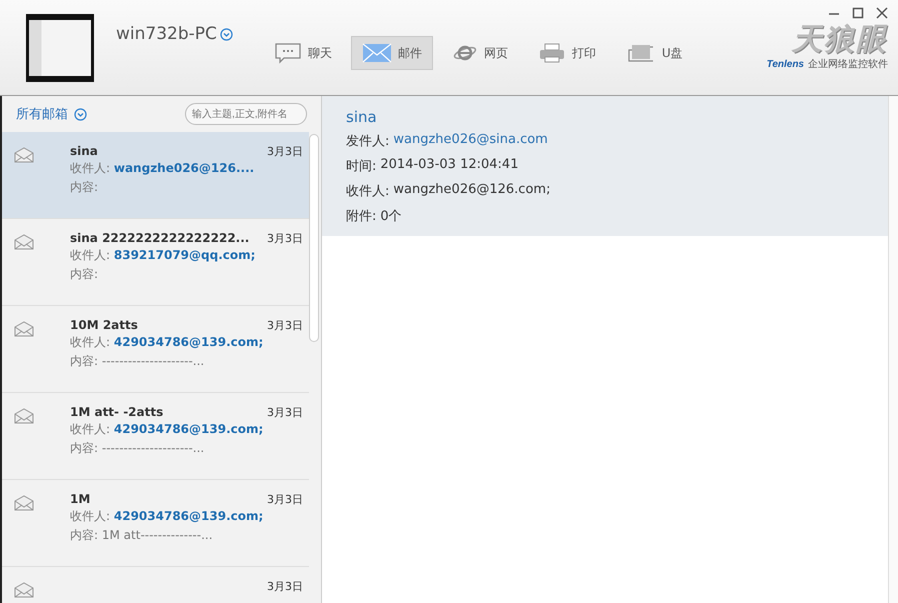 The height and width of the screenshot is (603, 898). Describe the element at coordinates (246, 114) in the screenshot. I see `search-field: 输入主题,正文,附件名` at that location.